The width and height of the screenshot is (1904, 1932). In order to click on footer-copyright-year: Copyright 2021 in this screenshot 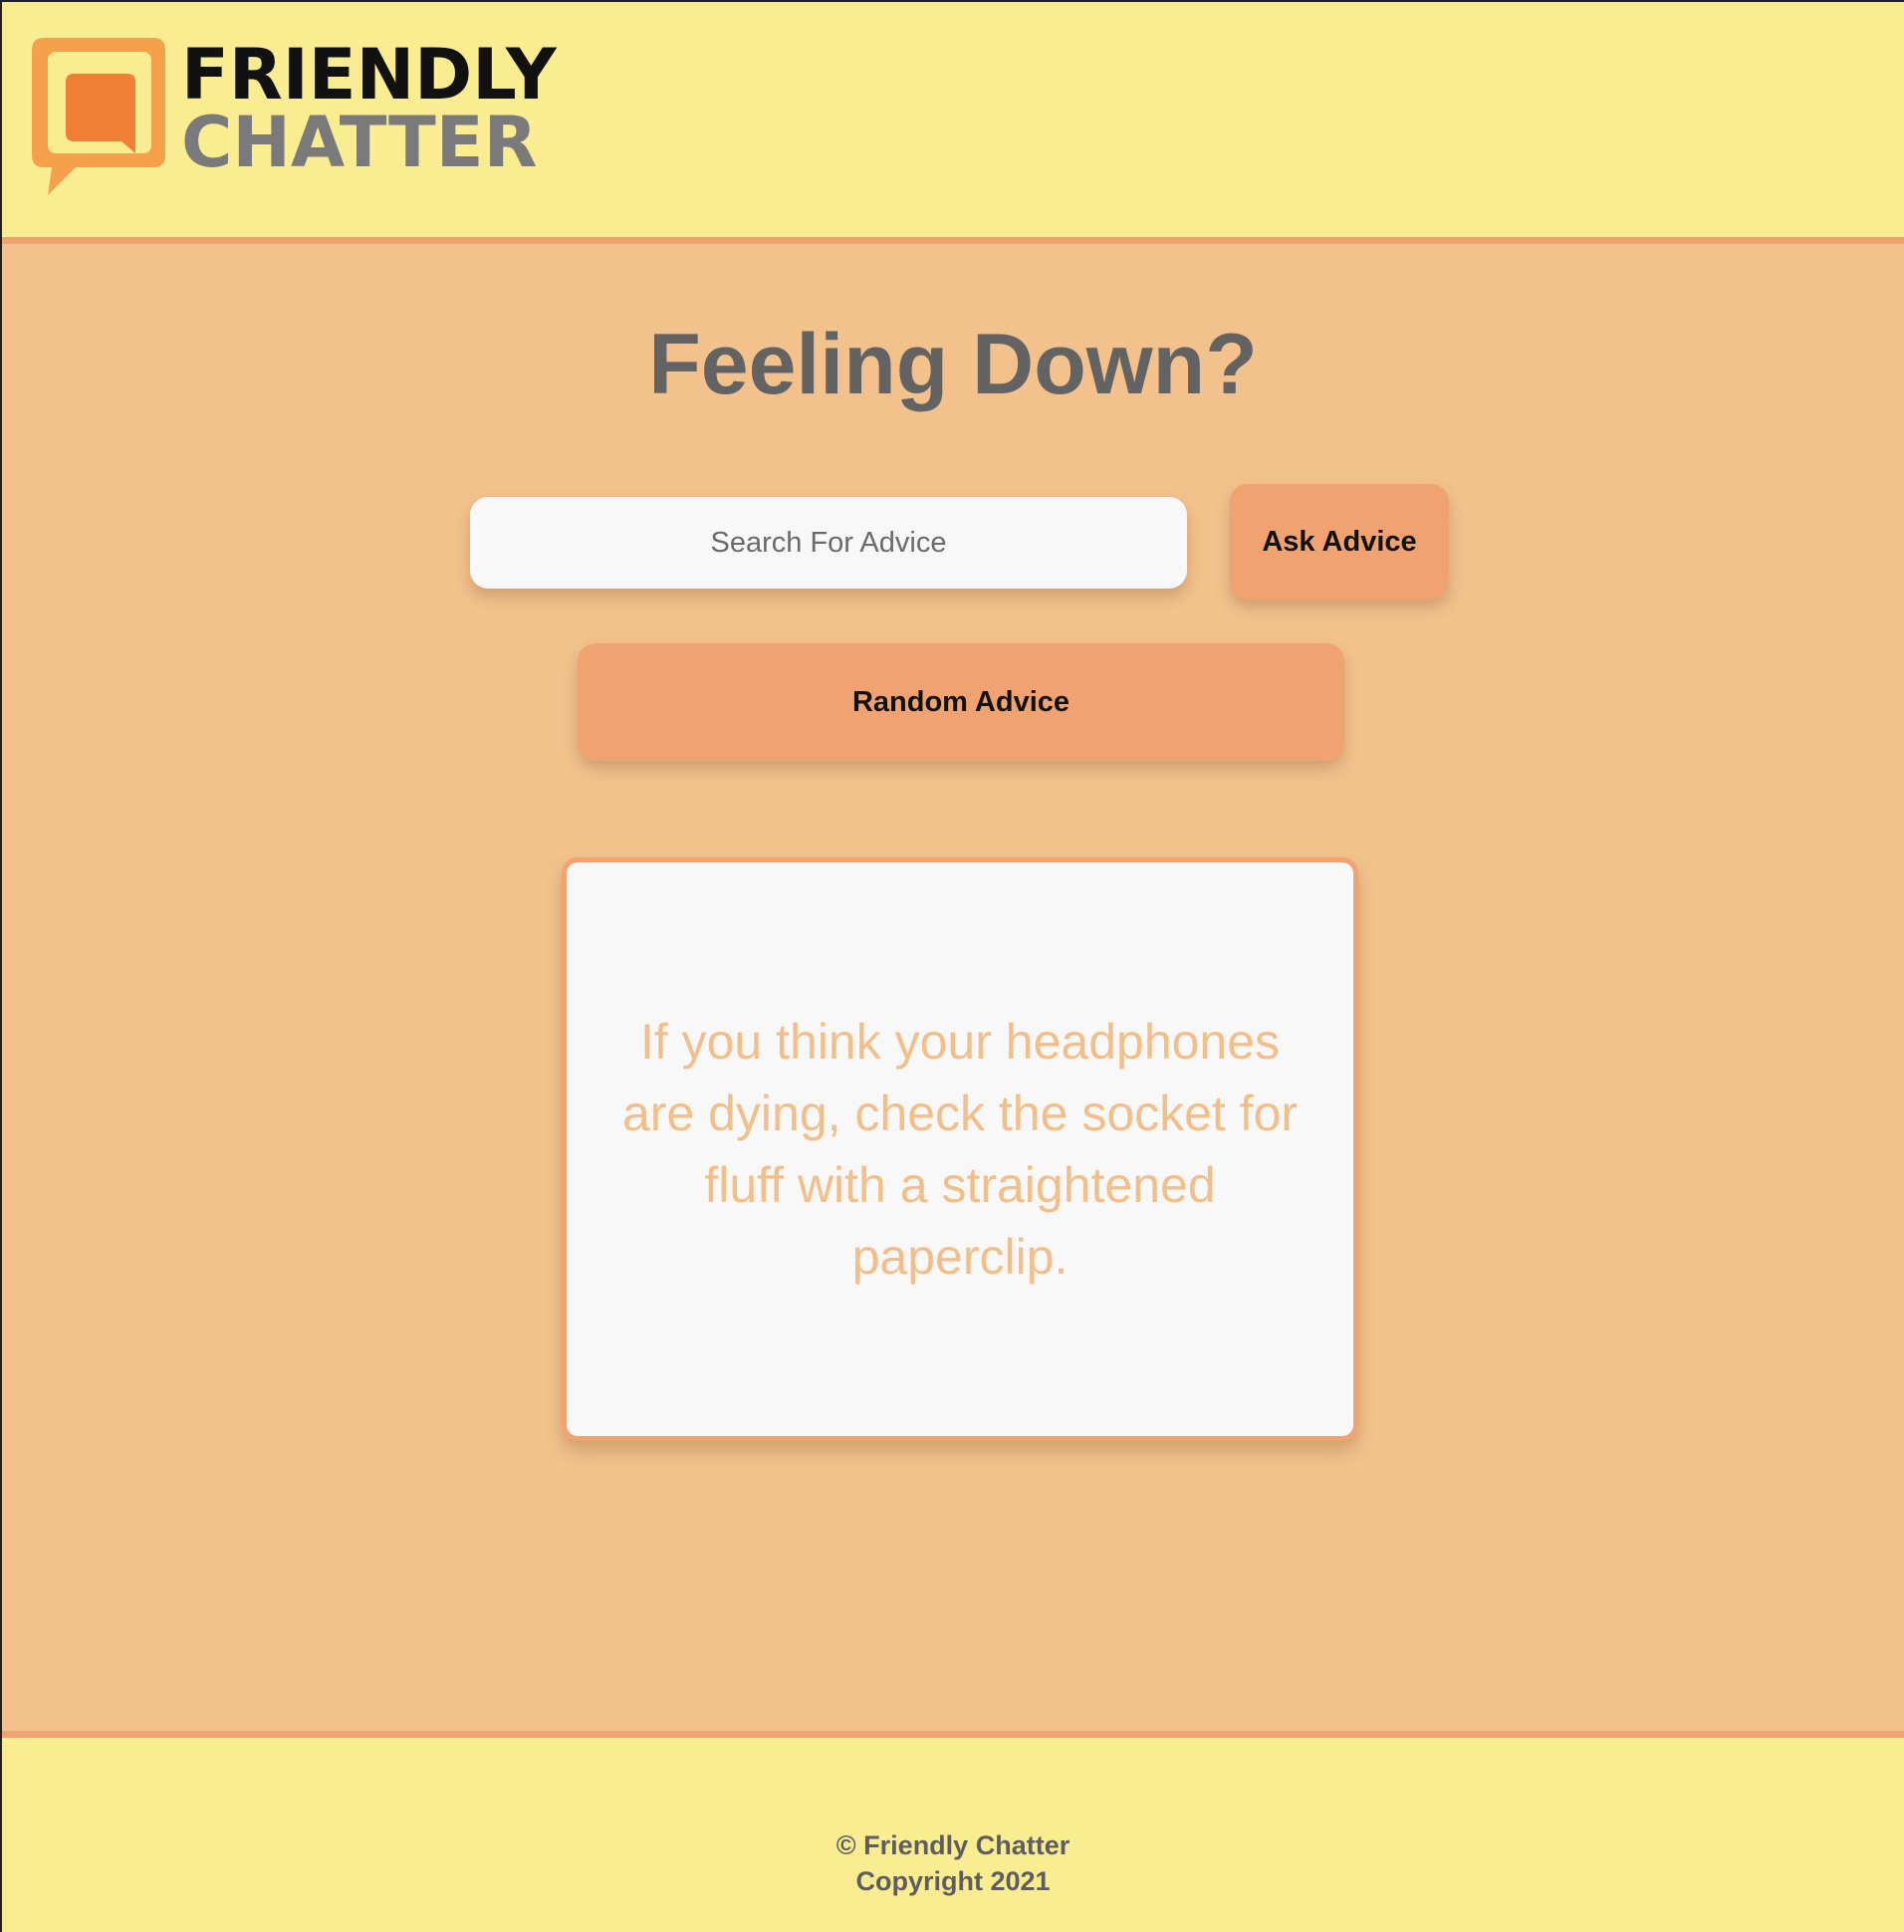, I will do `click(953, 1881)`.